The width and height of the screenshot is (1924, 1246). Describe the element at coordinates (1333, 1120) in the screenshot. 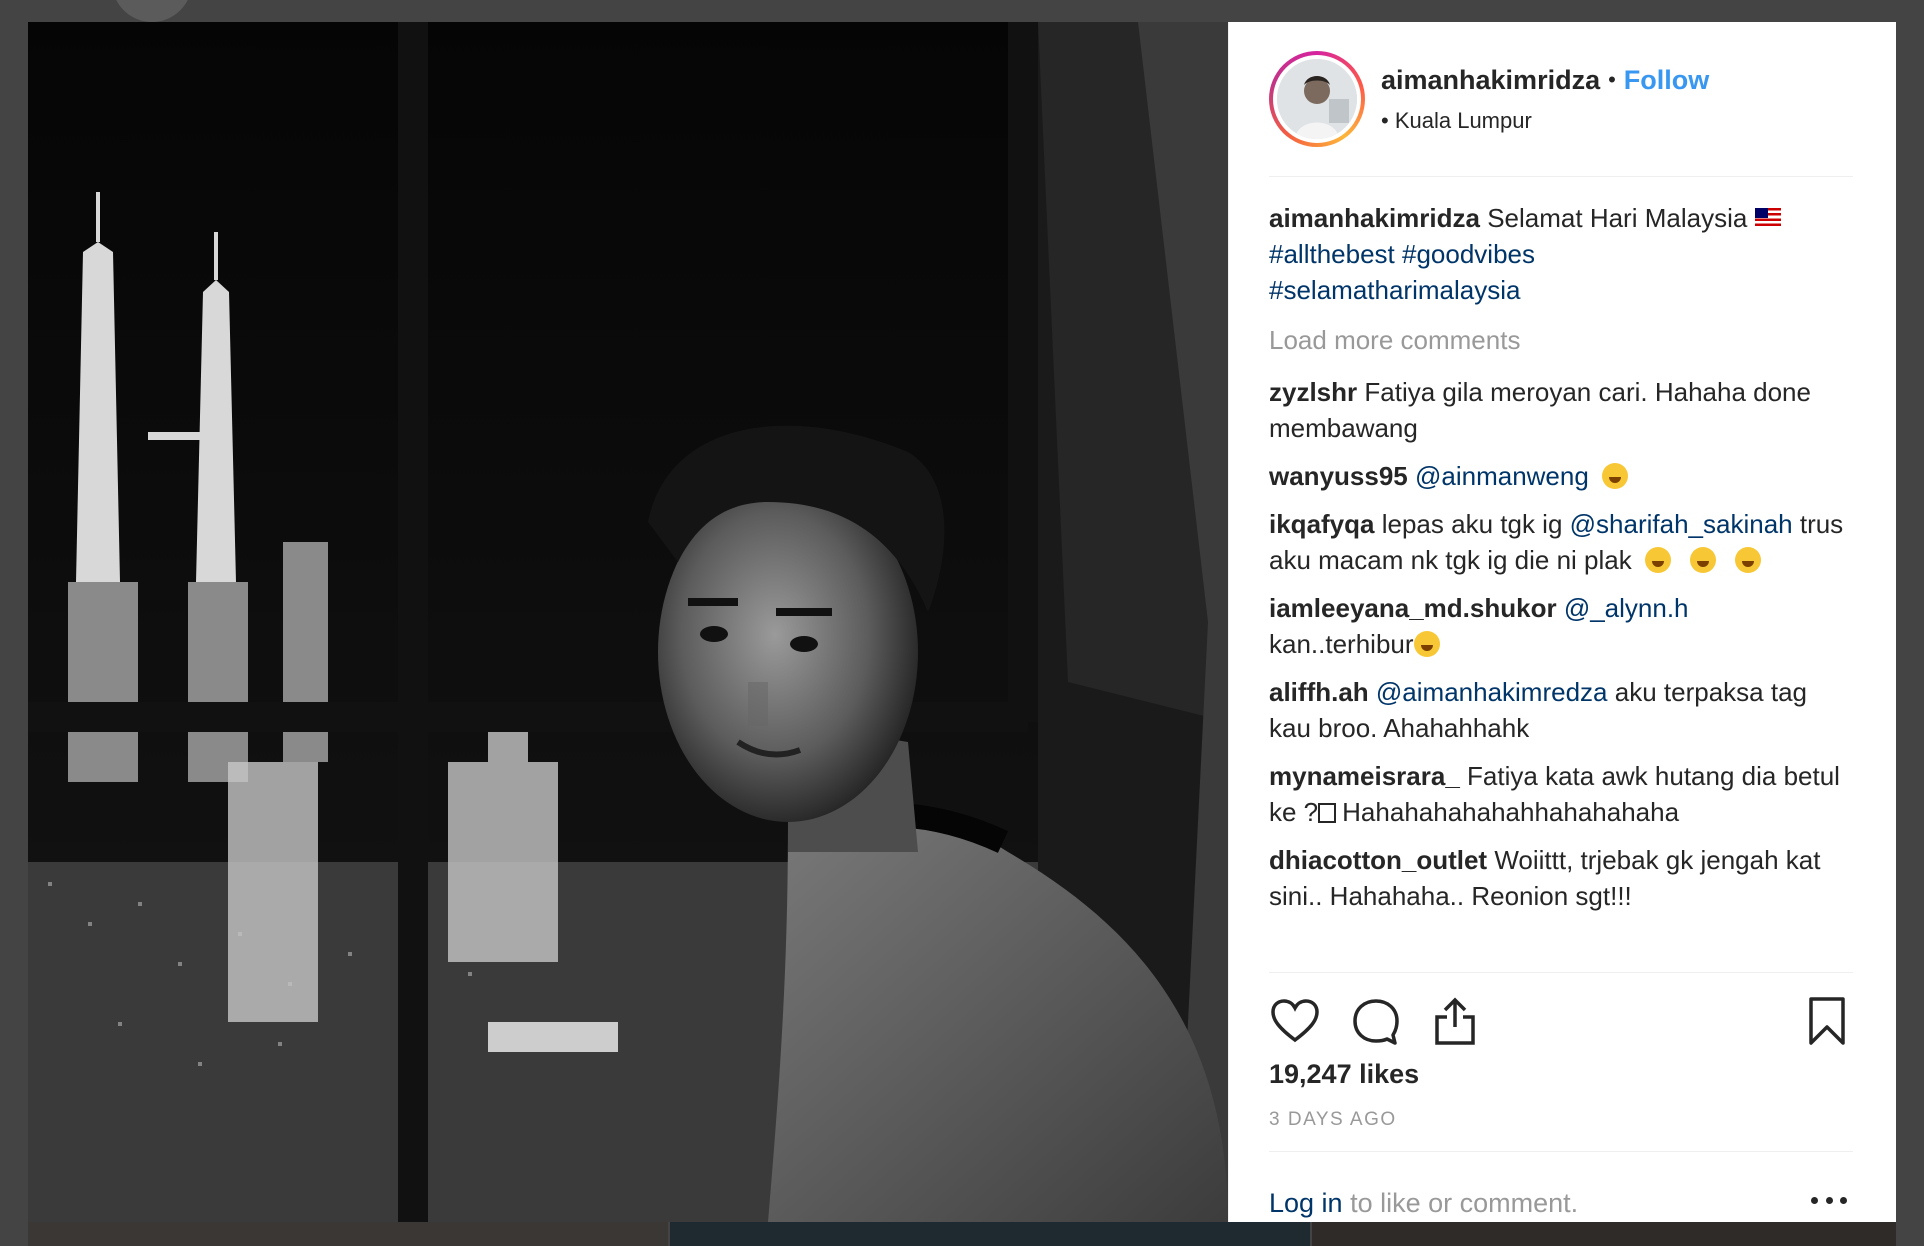

I see `post-timestamp: 3 DAYS AGO` at that location.